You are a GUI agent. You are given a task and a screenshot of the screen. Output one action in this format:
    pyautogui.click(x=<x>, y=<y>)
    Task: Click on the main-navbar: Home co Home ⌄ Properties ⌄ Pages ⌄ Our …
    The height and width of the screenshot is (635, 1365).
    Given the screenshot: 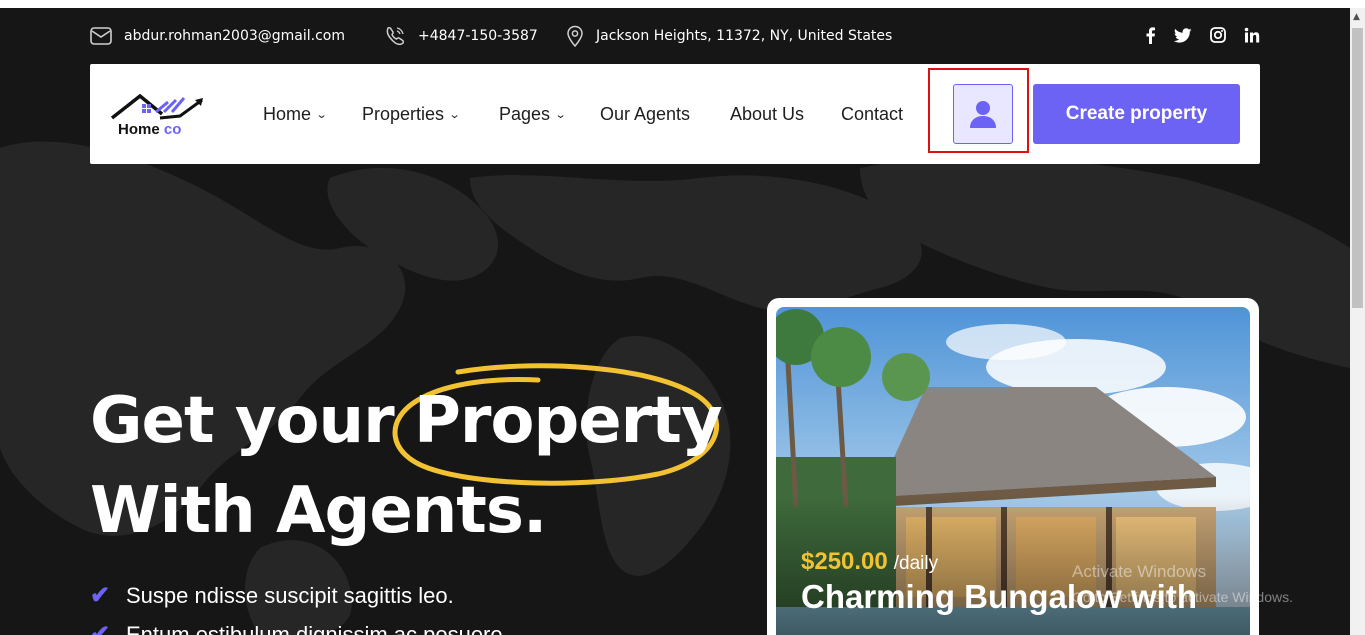 What is the action you would take?
    pyautogui.click(x=675, y=114)
    